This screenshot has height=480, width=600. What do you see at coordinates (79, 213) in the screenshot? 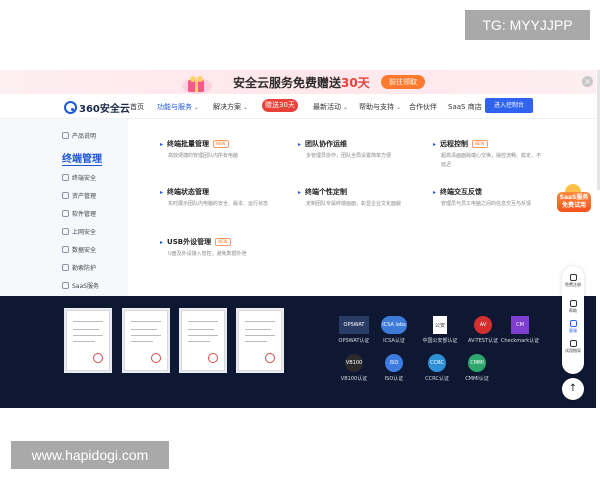
I see `sidebar-item-software-management: 软件管理` at bounding box center [79, 213].